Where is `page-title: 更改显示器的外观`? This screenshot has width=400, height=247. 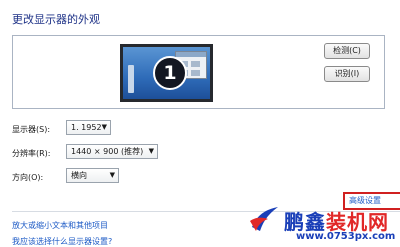 page-title: 更改显示器的外观 is located at coordinates (56, 19).